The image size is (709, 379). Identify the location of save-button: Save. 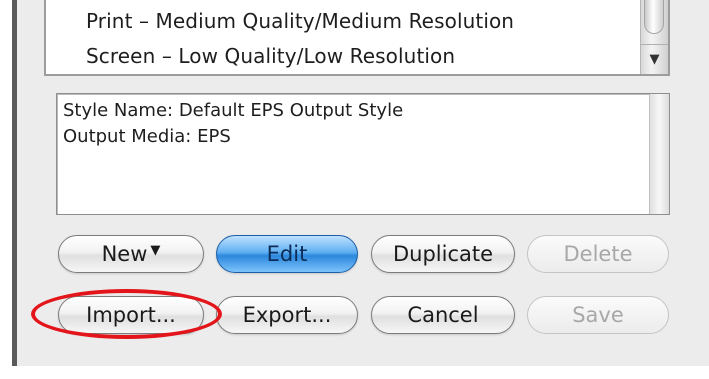
(598, 315).